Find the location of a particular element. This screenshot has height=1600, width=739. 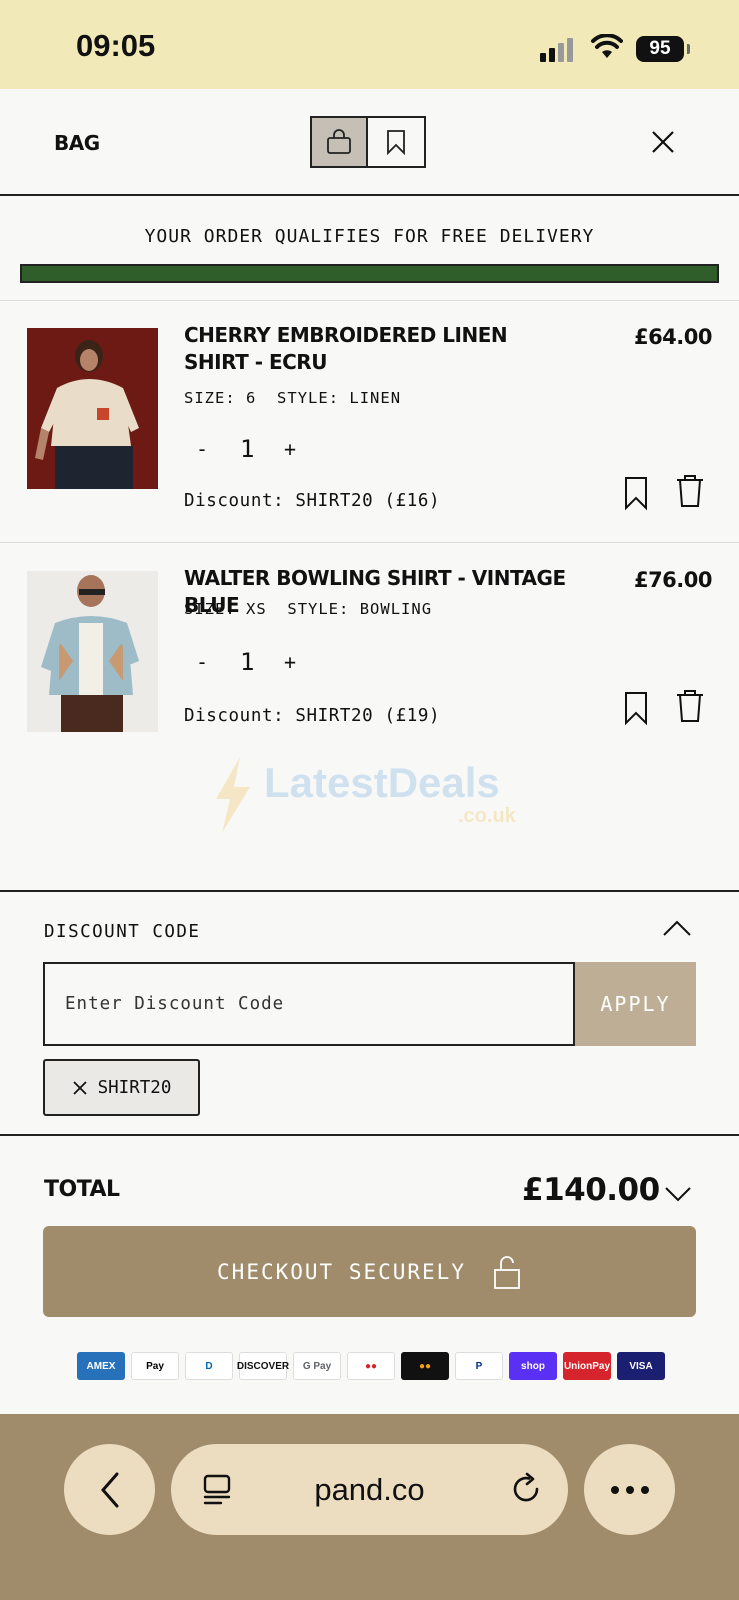

unlock-icon is located at coordinates (507, 1272).